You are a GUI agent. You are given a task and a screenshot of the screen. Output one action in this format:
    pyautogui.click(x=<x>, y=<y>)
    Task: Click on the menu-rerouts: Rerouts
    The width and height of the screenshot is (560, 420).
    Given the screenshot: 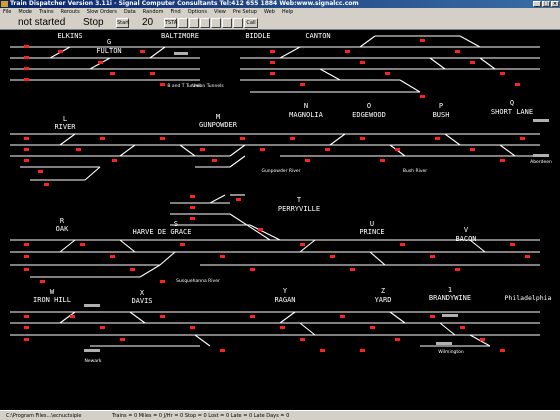 What is the action you would take?
    pyautogui.click(x=70, y=12)
    